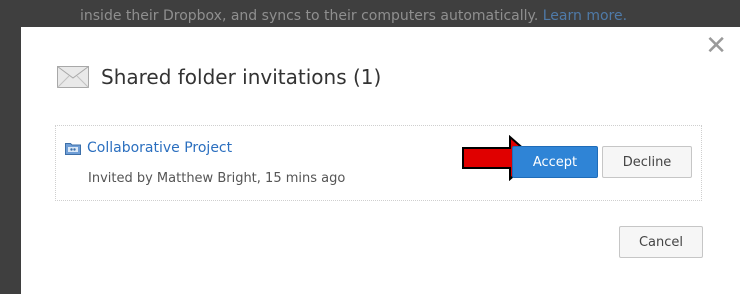 This screenshot has width=740, height=294. I want to click on folder-name-link: Collaborative Project, so click(159, 148).